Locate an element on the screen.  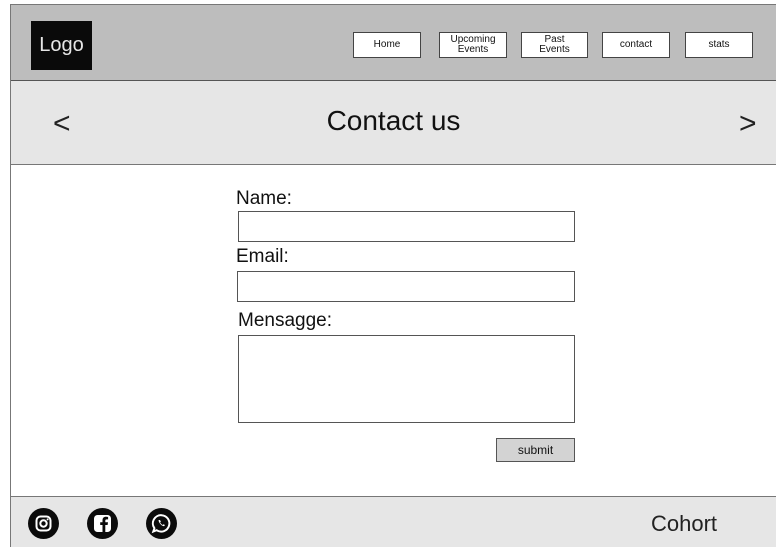
nav-past-events: Past Events is located at coordinates (554, 45).